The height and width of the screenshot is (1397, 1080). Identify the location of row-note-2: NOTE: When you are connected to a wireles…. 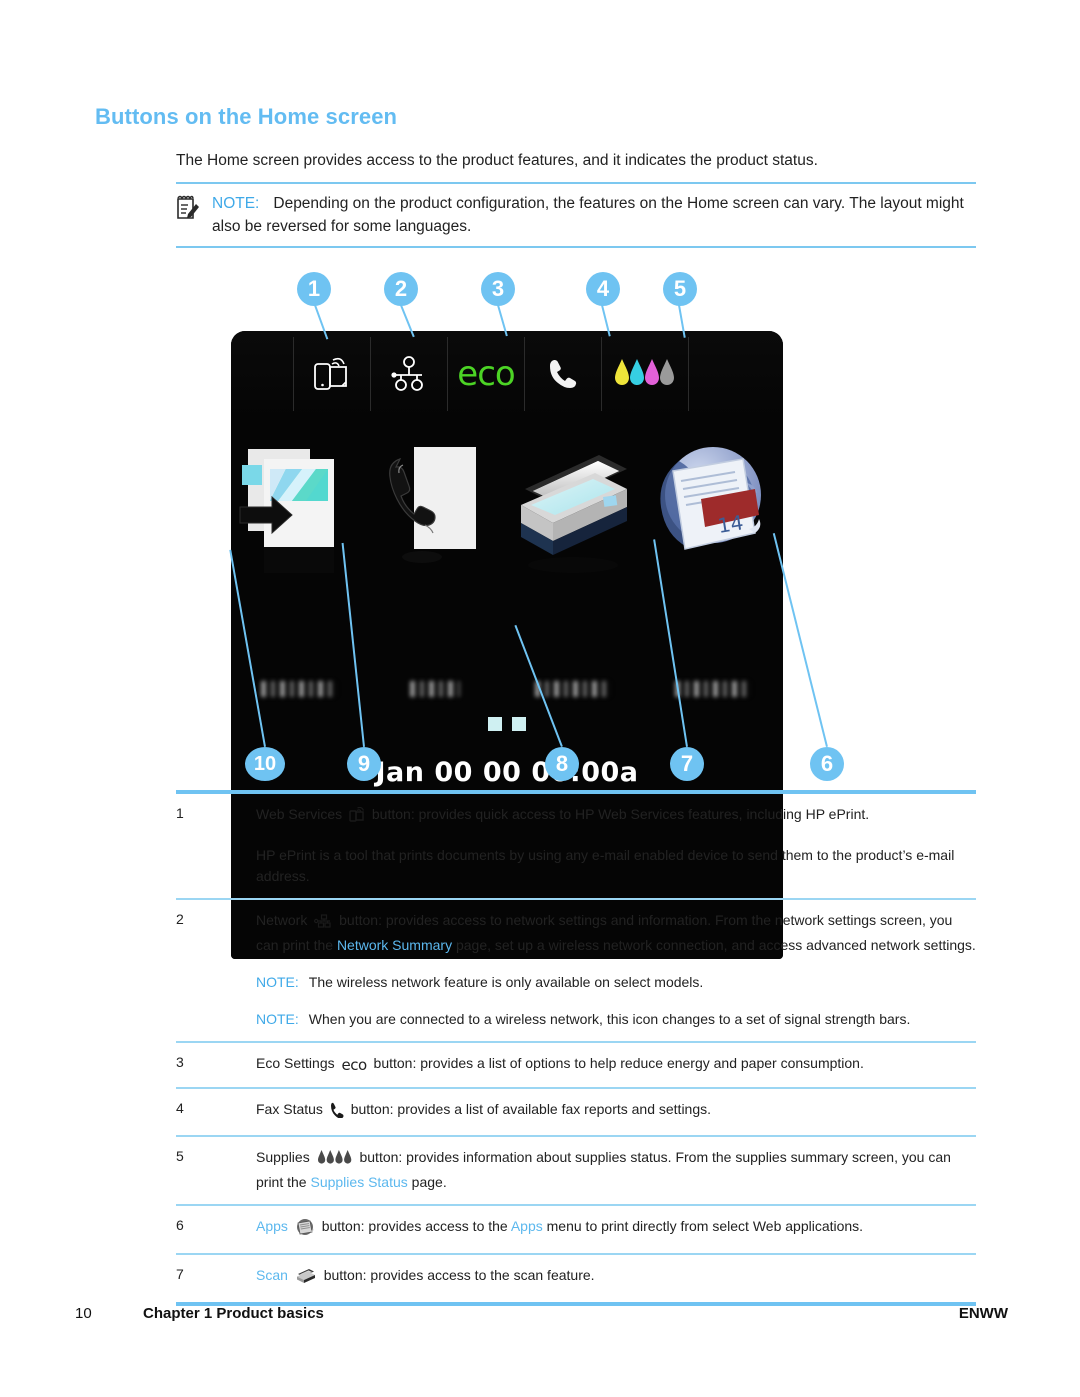
(616, 1019).